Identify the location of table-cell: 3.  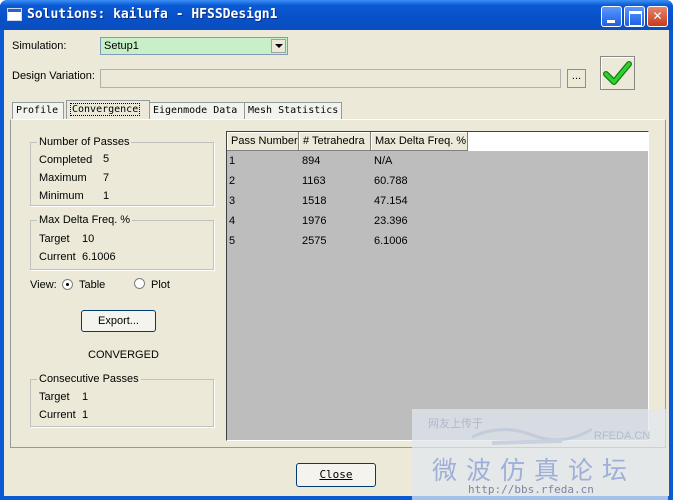
(232, 201).